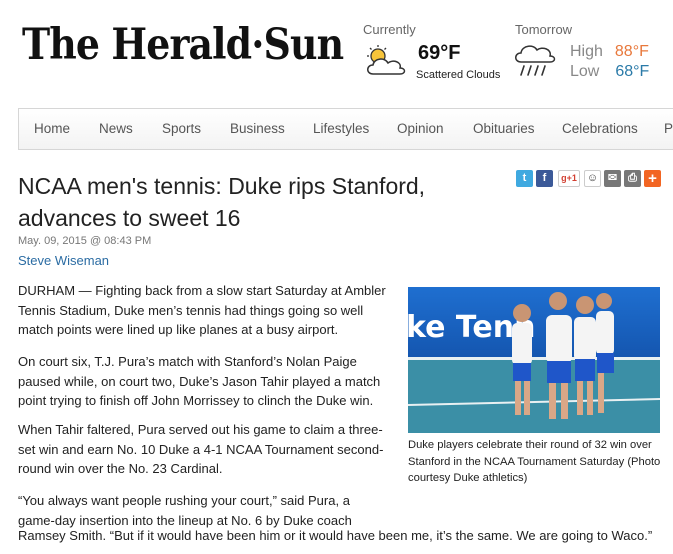 This screenshot has width=673, height=554. I want to click on nav-item-business: Business, so click(257, 128).